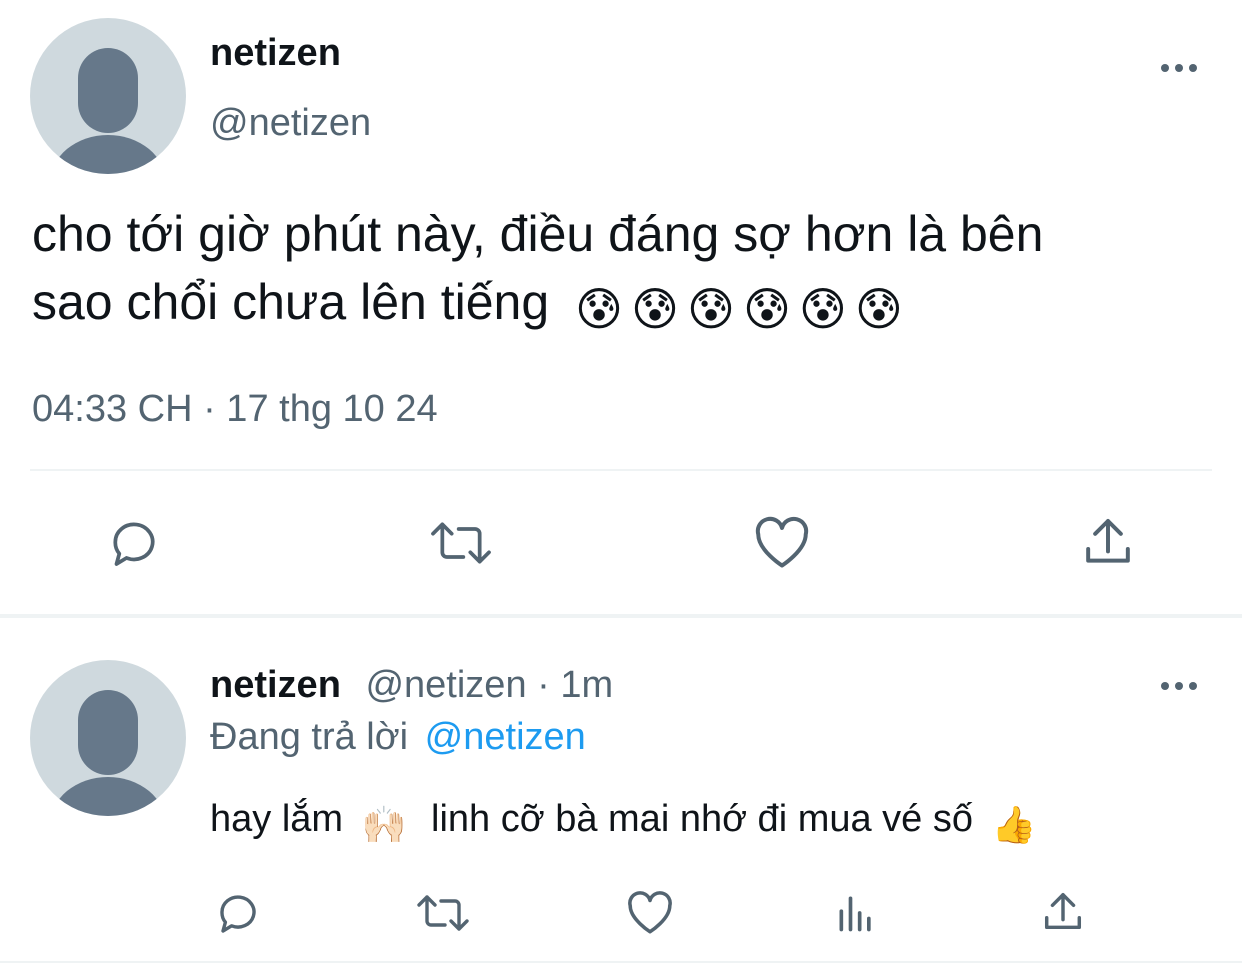  Describe the element at coordinates (134, 543) in the screenshot. I see `reply-icon` at that location.